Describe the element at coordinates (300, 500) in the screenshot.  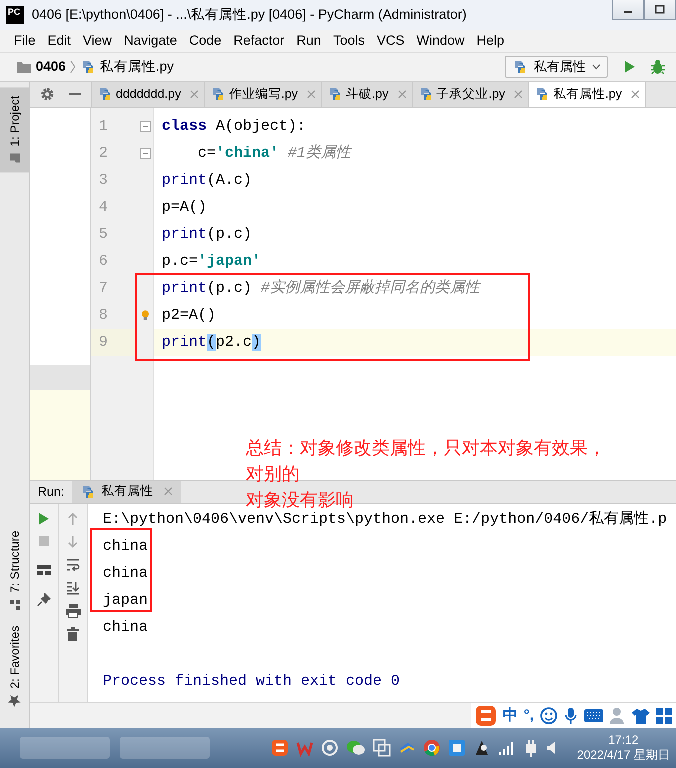
I see `annotation-text: 对象没有影响` at that location.